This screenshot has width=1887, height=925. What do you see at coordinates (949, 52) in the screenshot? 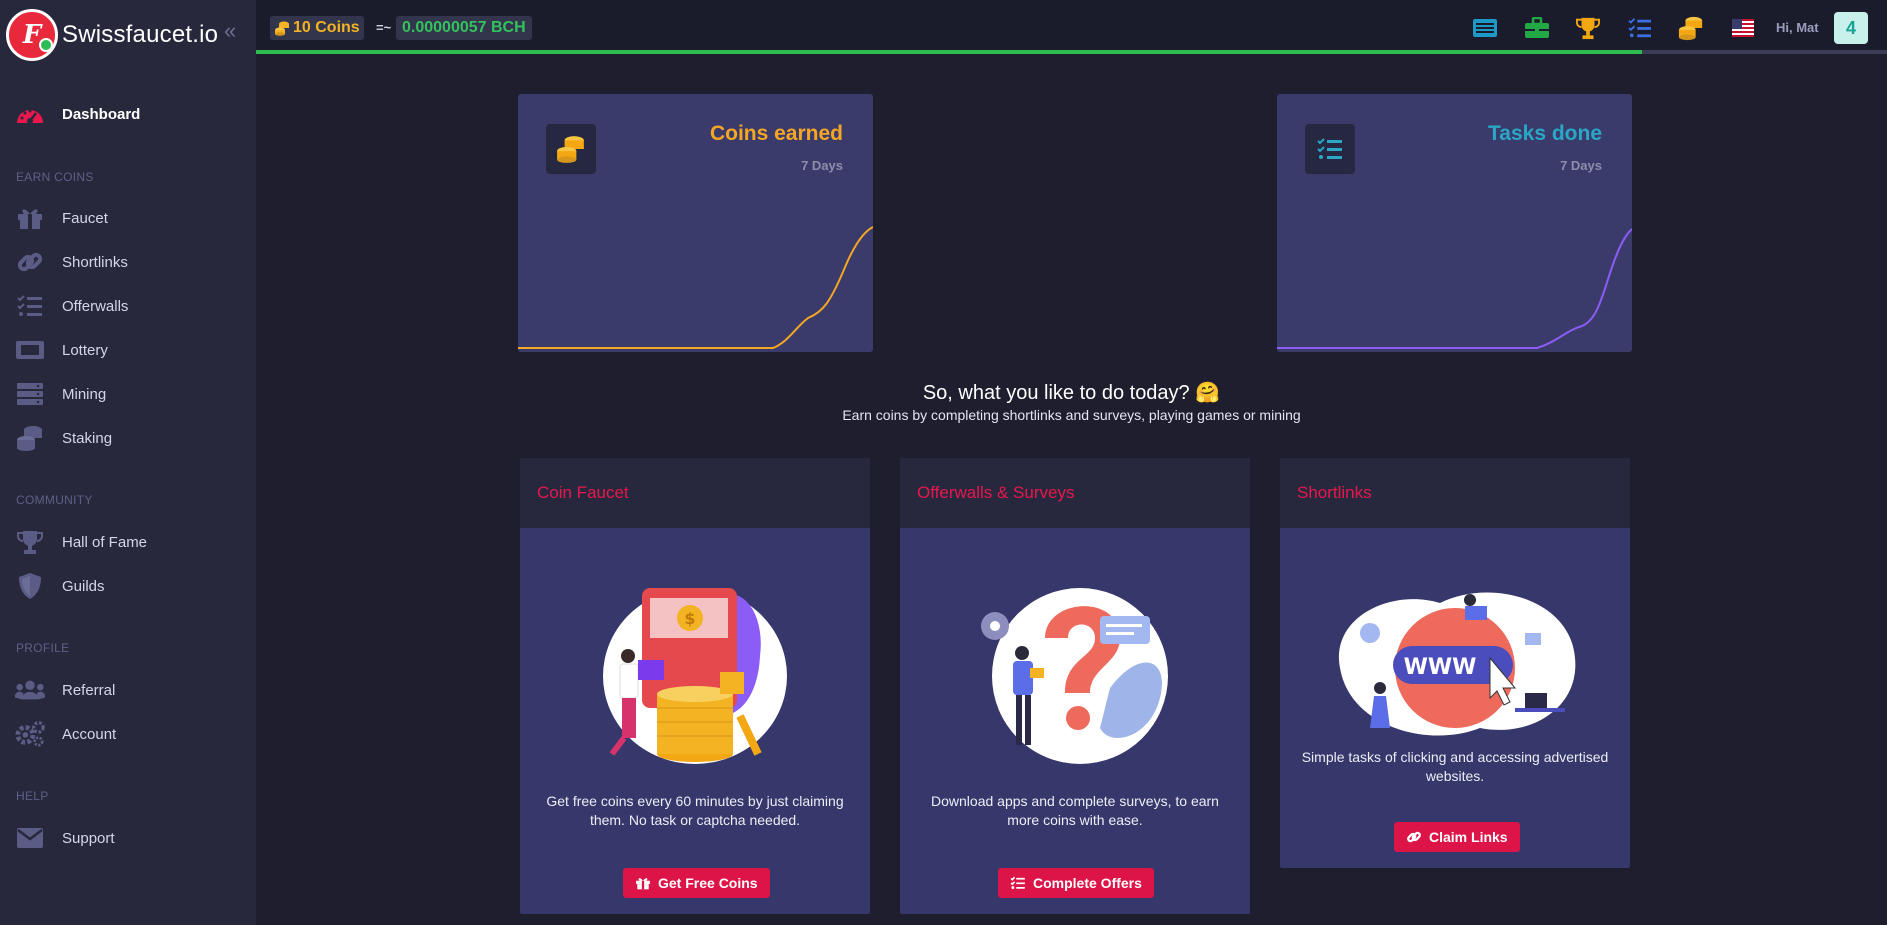
I see `level-progress-fill` at bounding box center [949, 52].